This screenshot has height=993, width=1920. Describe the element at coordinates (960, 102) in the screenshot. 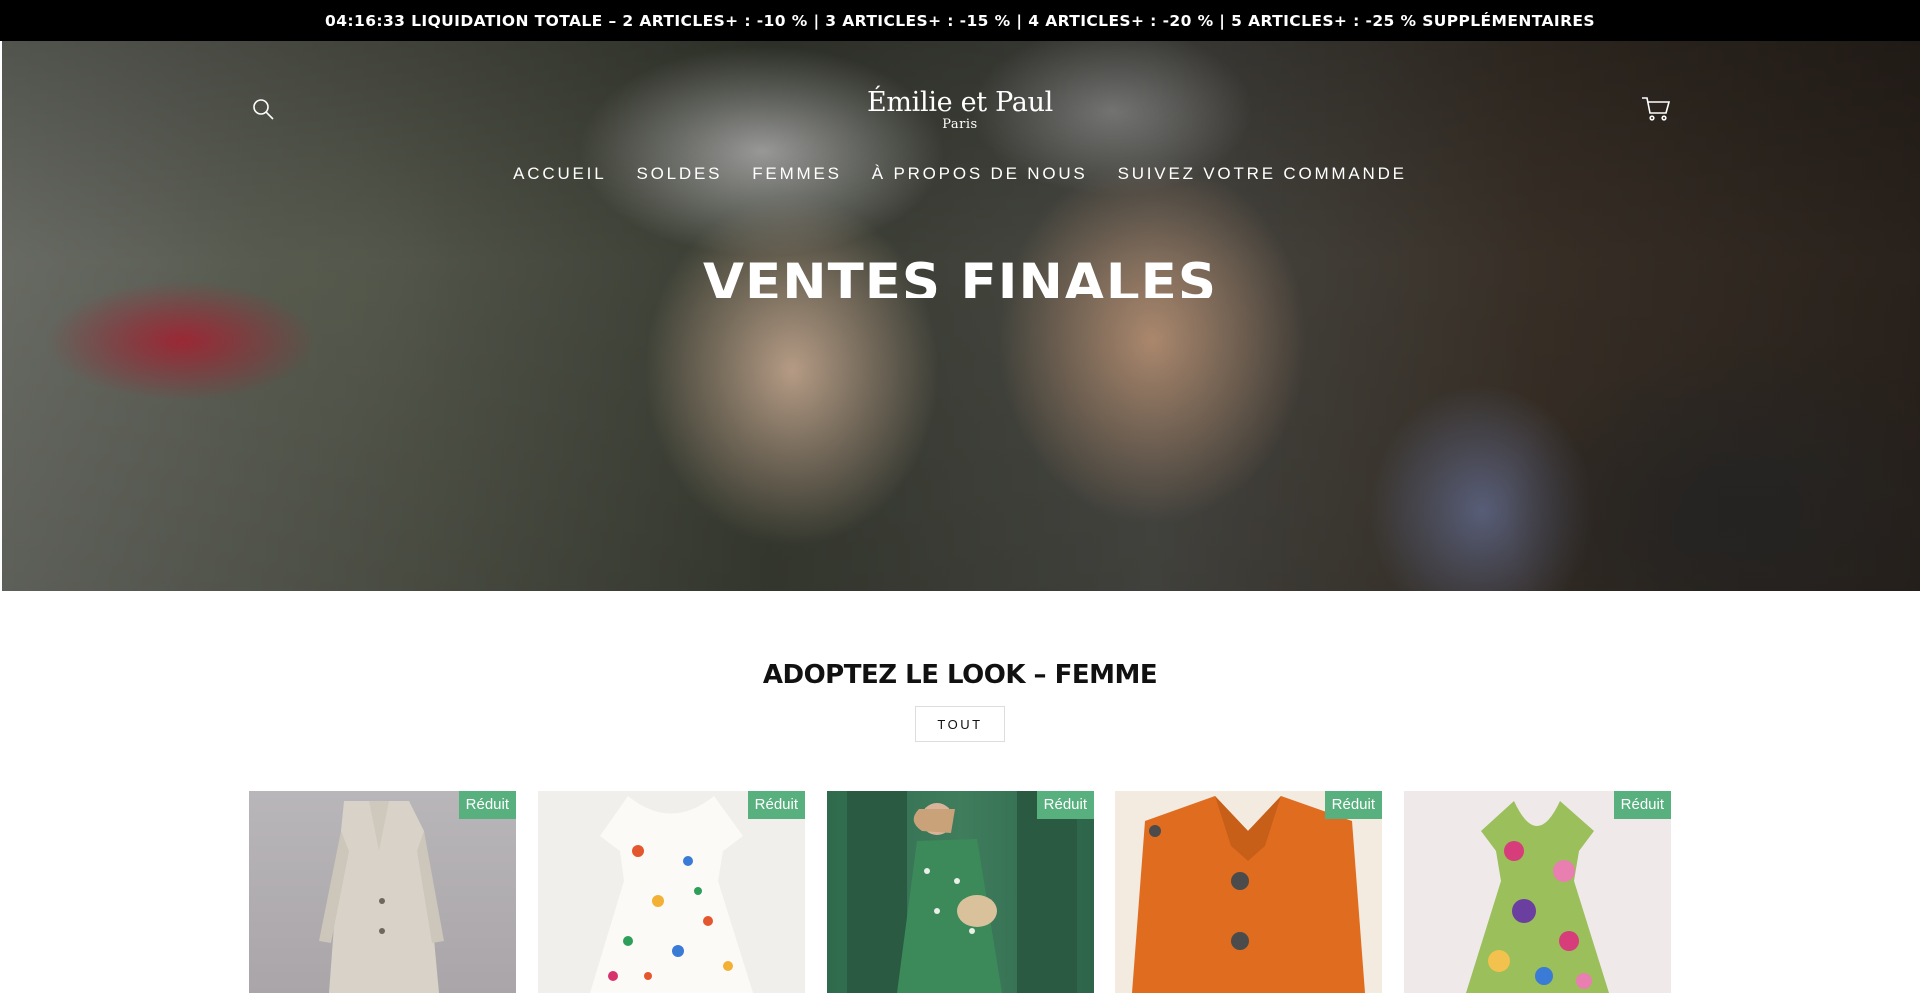

I see `logo-main-text: Émilie et Paul` at that location.